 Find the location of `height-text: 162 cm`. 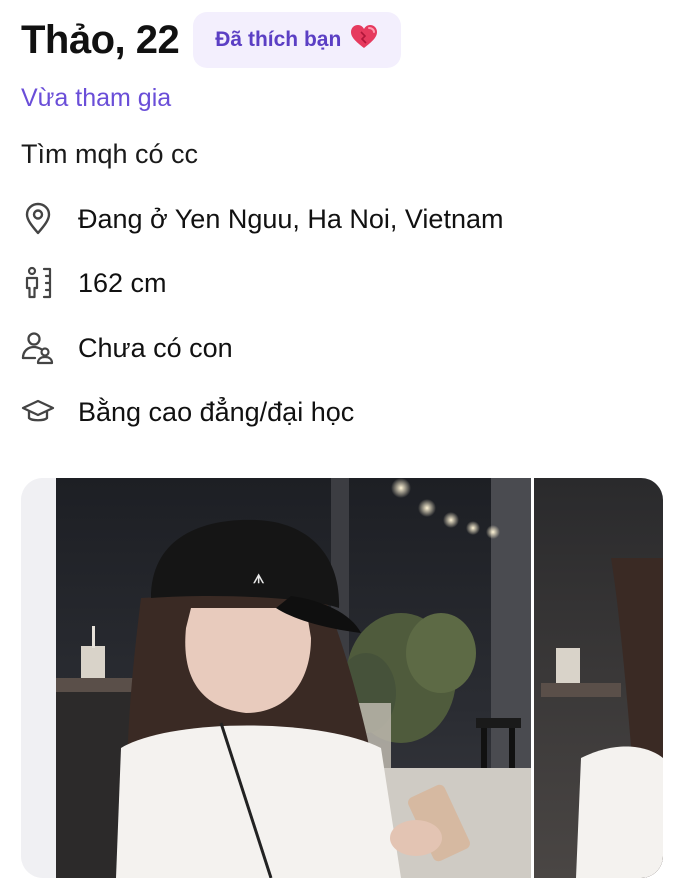

height-text: 162 cm is located at coordinates (122, 282).